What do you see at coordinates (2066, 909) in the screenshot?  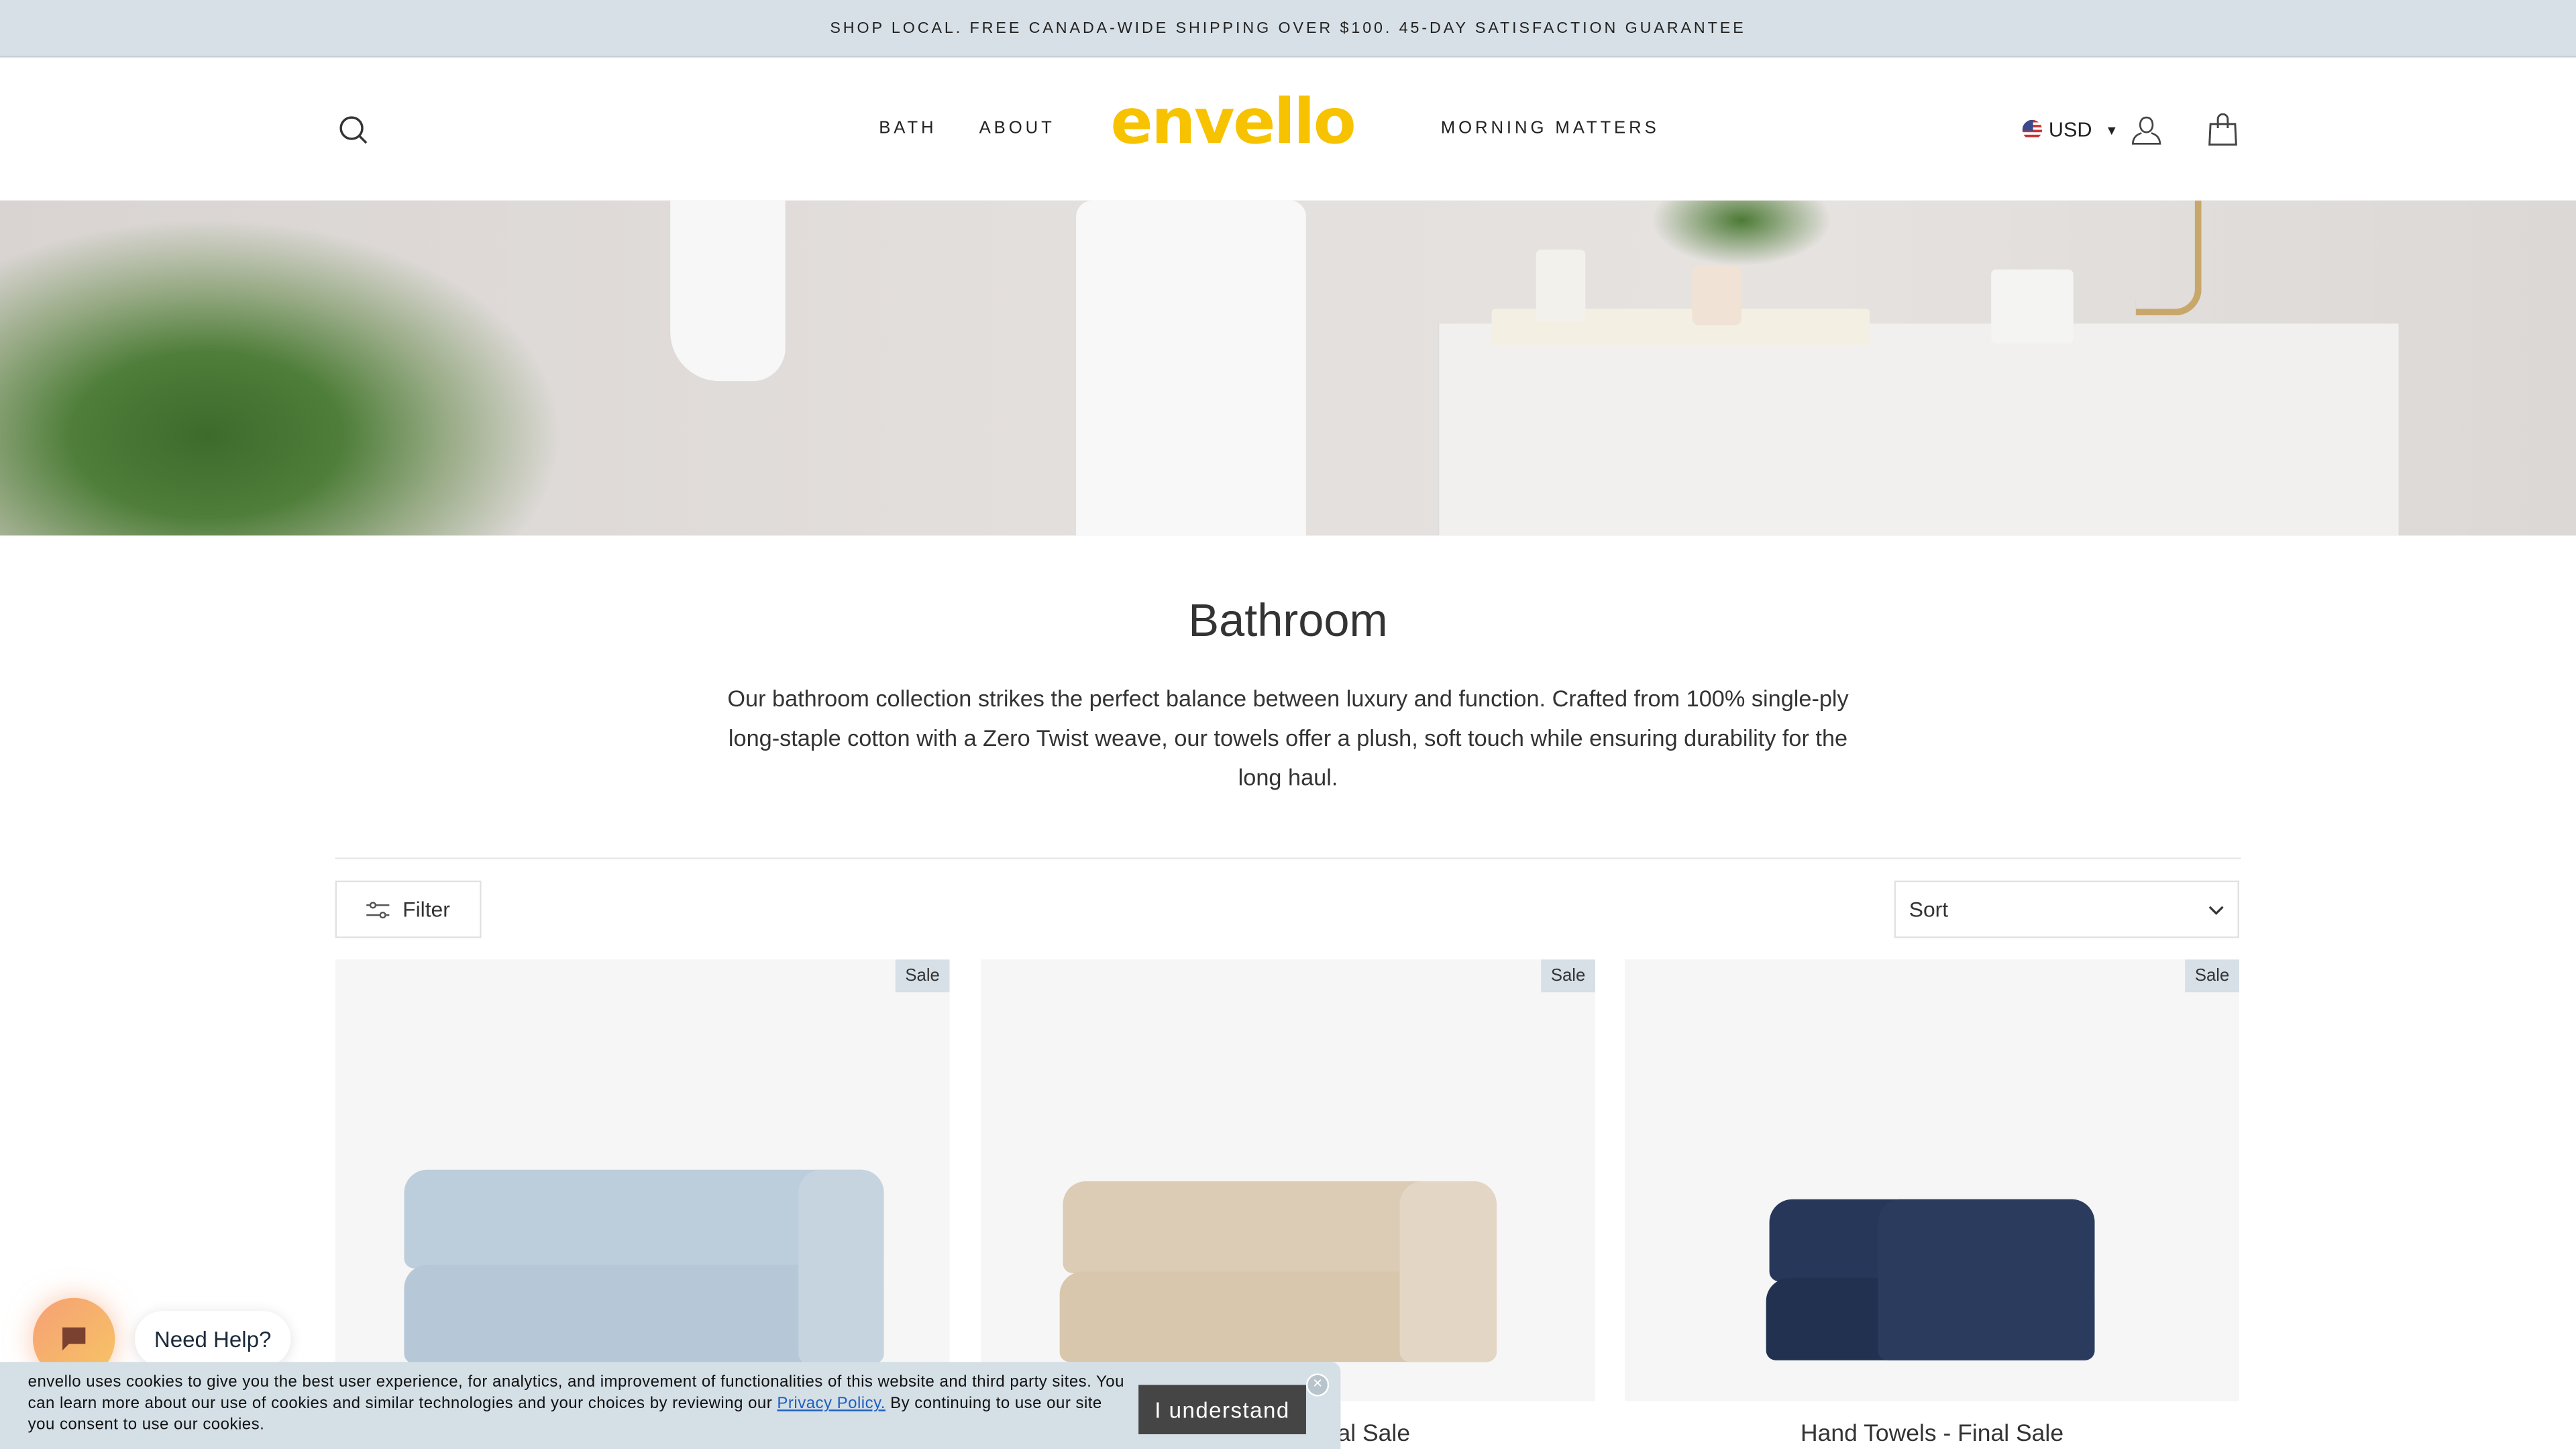 I see `sort-select: Sort` at bounding box center [2066, 909].